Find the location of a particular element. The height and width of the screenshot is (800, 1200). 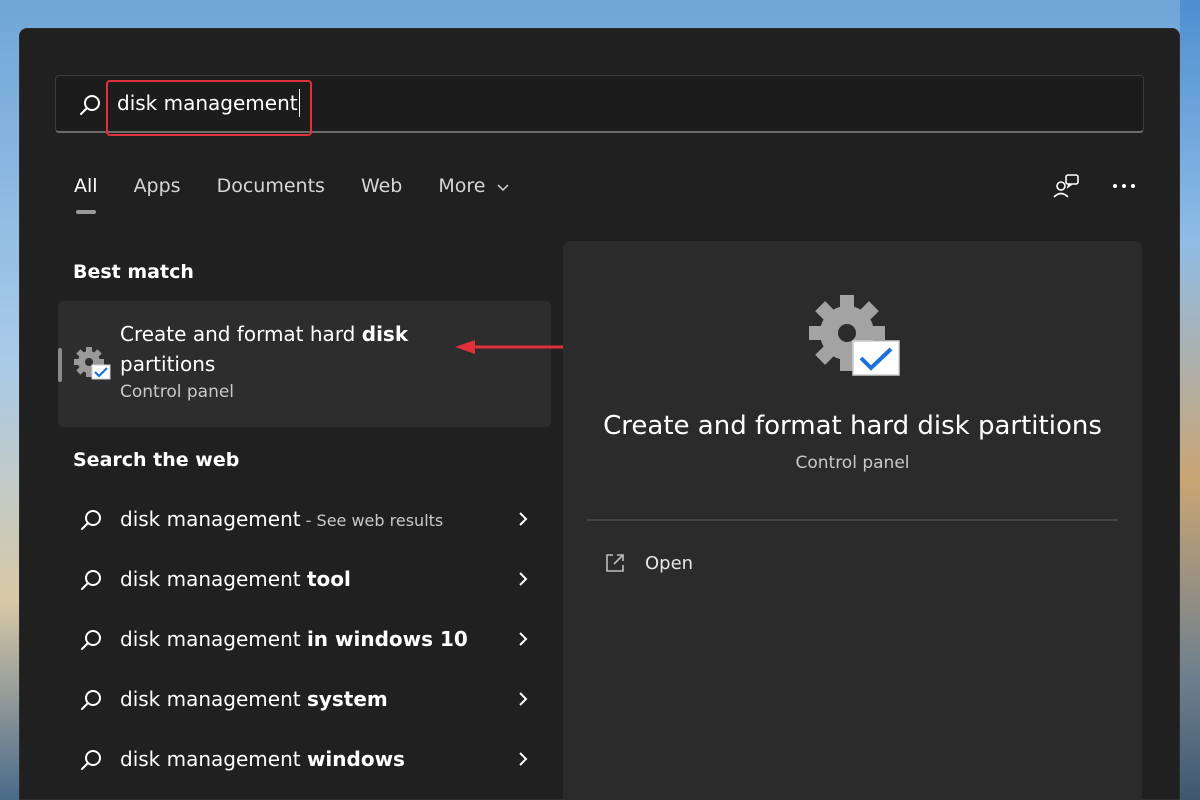

web-result-item: disk management - See web results is located at coordinates (304, 519).